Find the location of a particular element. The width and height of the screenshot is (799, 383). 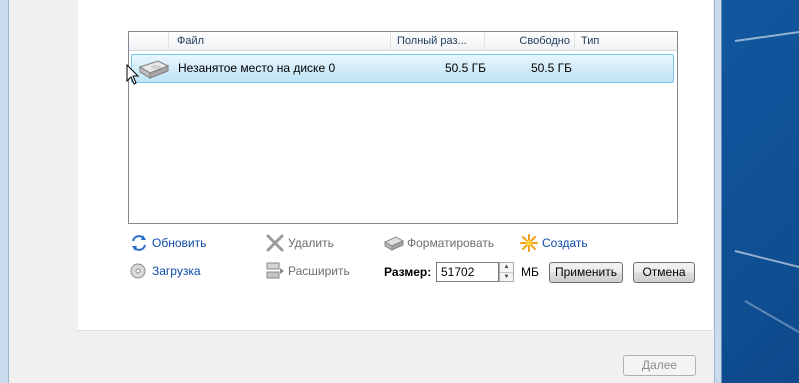

delete-link: Удалить is located at coordinates (311, 243).